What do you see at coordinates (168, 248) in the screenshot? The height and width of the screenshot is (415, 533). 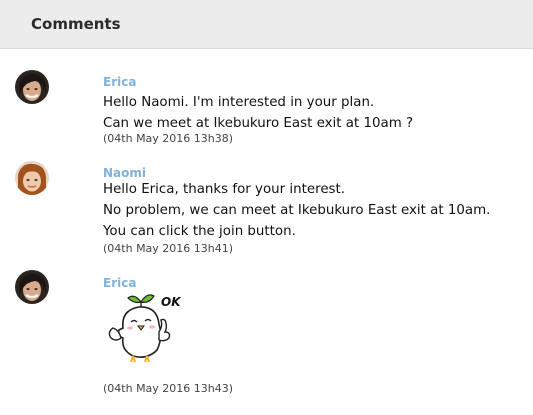 I see `comment-timestamp: (04th May 2016 13h41)` at bounding box center [168, 248].